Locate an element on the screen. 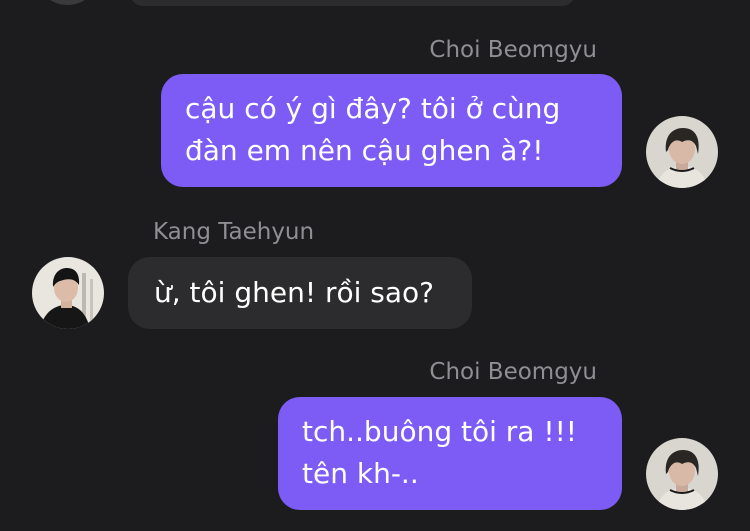  sender-name: Kang Taehyun is located at coordinates (234, 232).